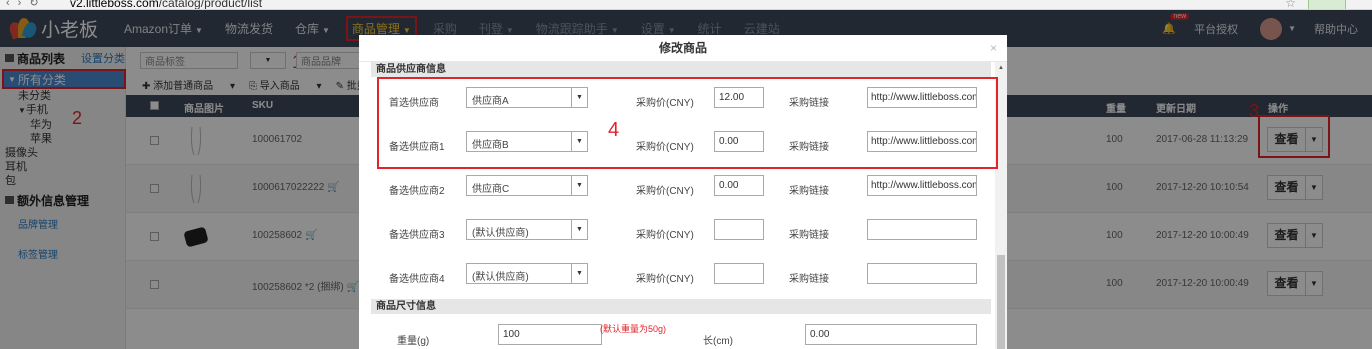 The width and height of the screenshot is (1372, 349). I want to click on supplier-section-header: 商品供应商信息, so click(681, 69).